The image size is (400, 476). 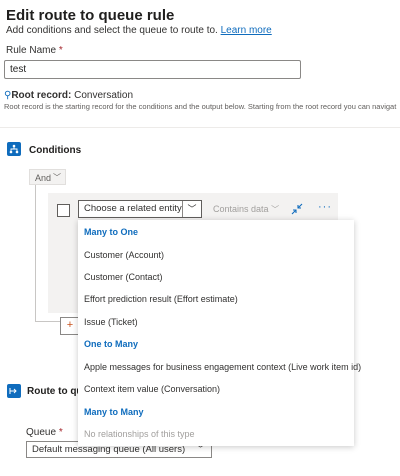 What do you see at coordinates (114, 412) in the screenshot?
I see `menu-group-many-to-many: Many to Many` at bounding box center [114, 412].